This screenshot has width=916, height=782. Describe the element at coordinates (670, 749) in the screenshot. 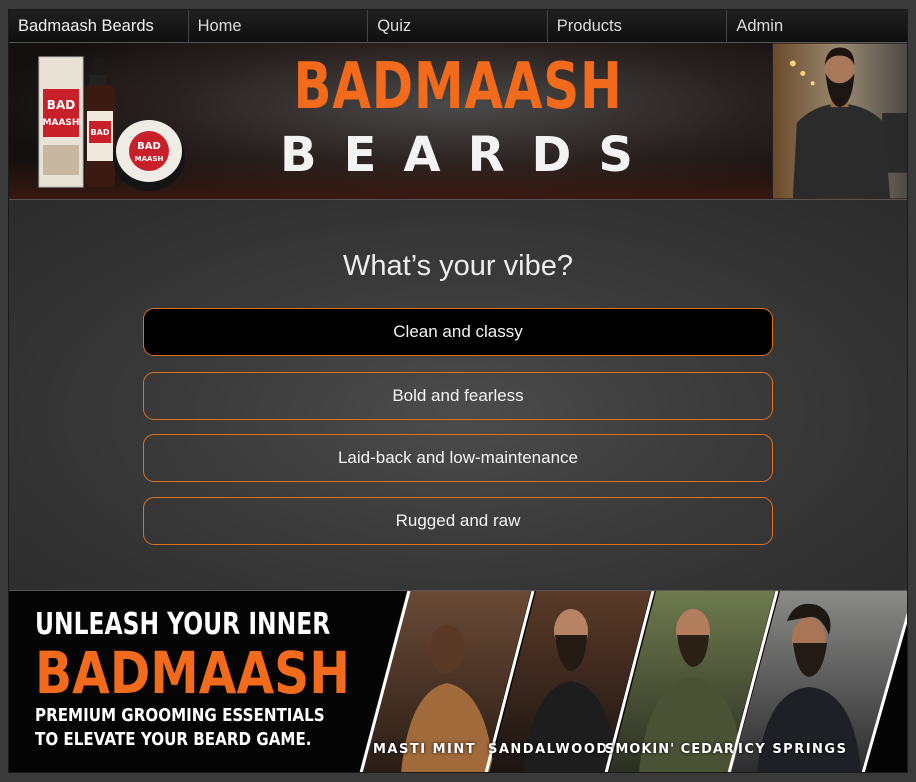

I see `scent-label-smokin-cedar: SMOKIN' CEDAR` at that location.